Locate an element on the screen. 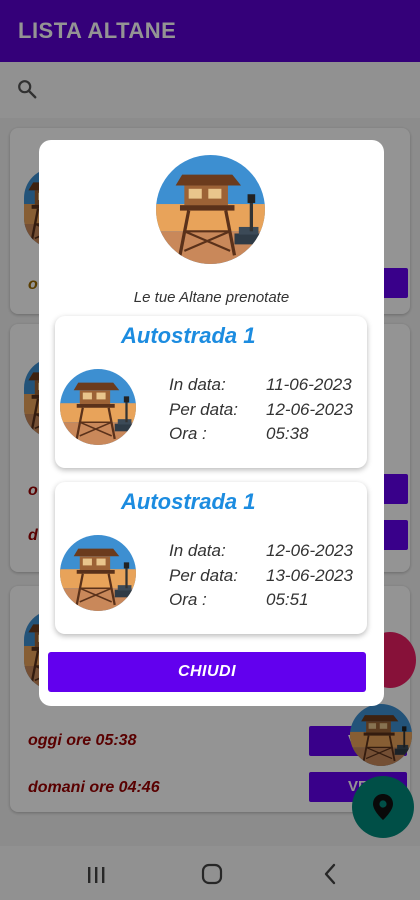 Image resolution: width=420 pixels, height=900 pixels. altana-image is located at coordinates (210, 209).